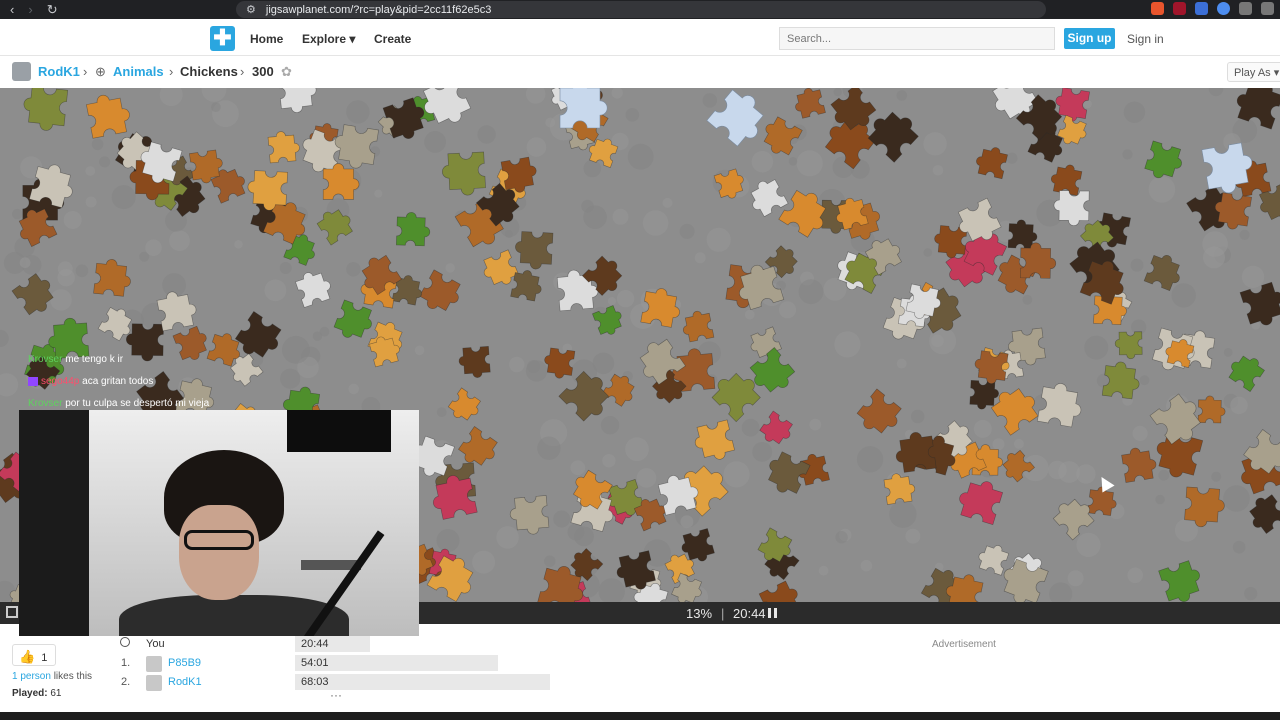  I want to click on rewards-icon, so click(1179, 8).